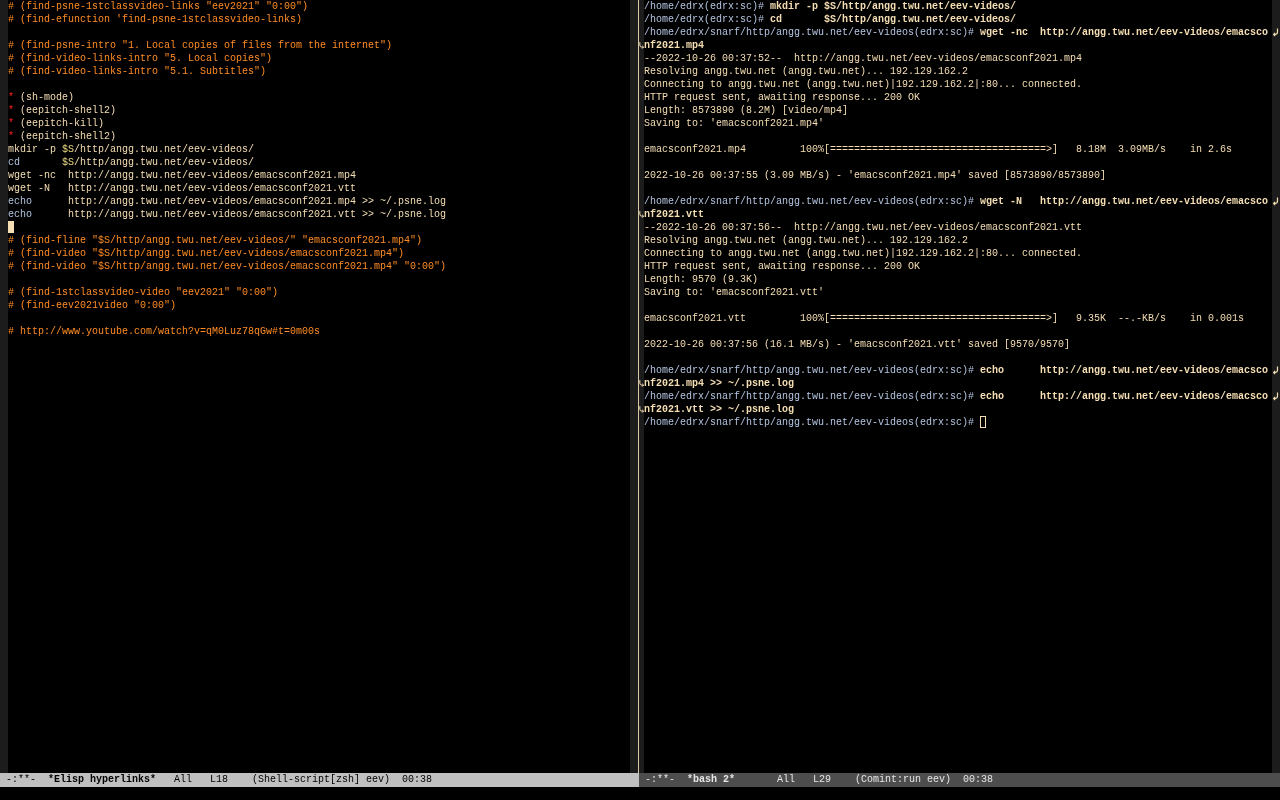  Describe the element at coordinates (62, 123) in the screenshot. I see `code-text: (eepitch-kill)` at that location.